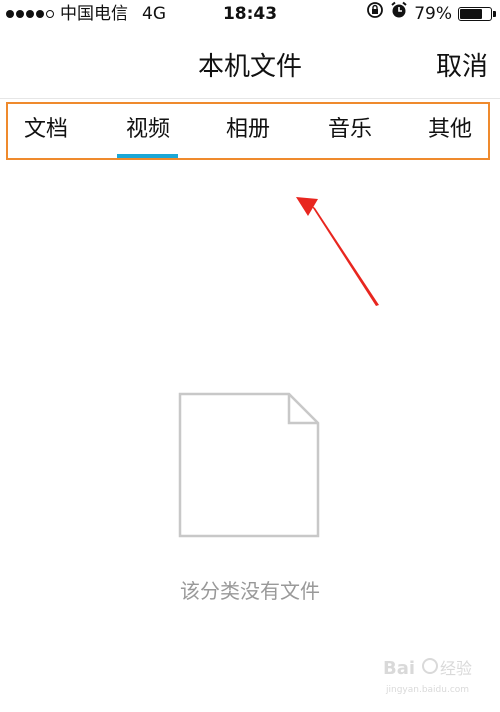 The width and height of the screenshot is (500, 712). Describe the element at coordinates (249, 465) in the screenshot. I see `empty-file-icon` at that location.